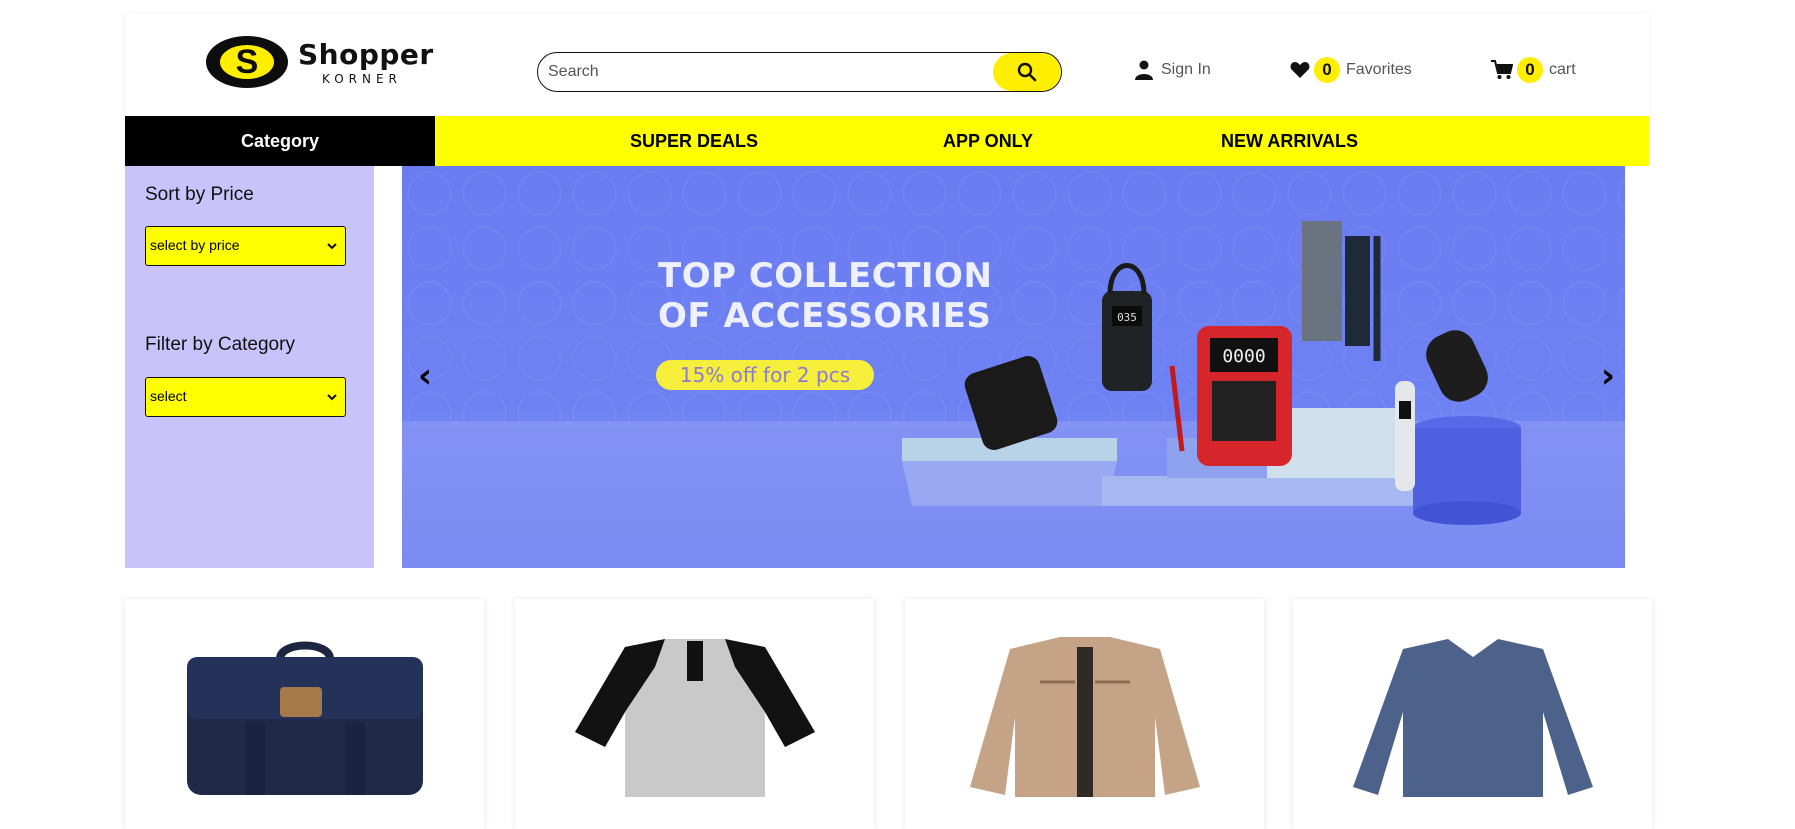  I want to click on user-icon, so click(1144, 70).